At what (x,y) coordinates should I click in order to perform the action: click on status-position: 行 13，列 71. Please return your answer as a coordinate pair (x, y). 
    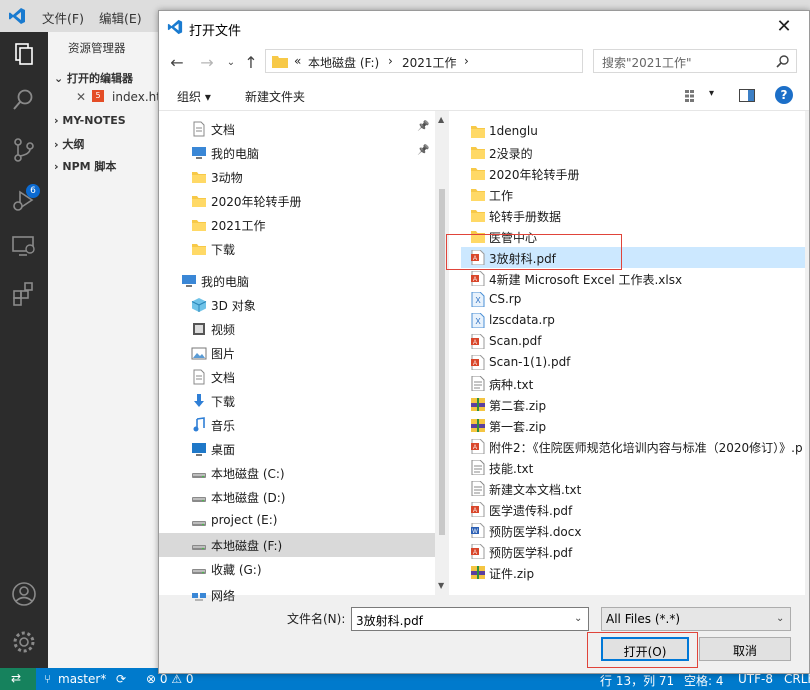
    Looking at the image, I should click on (637, 680).